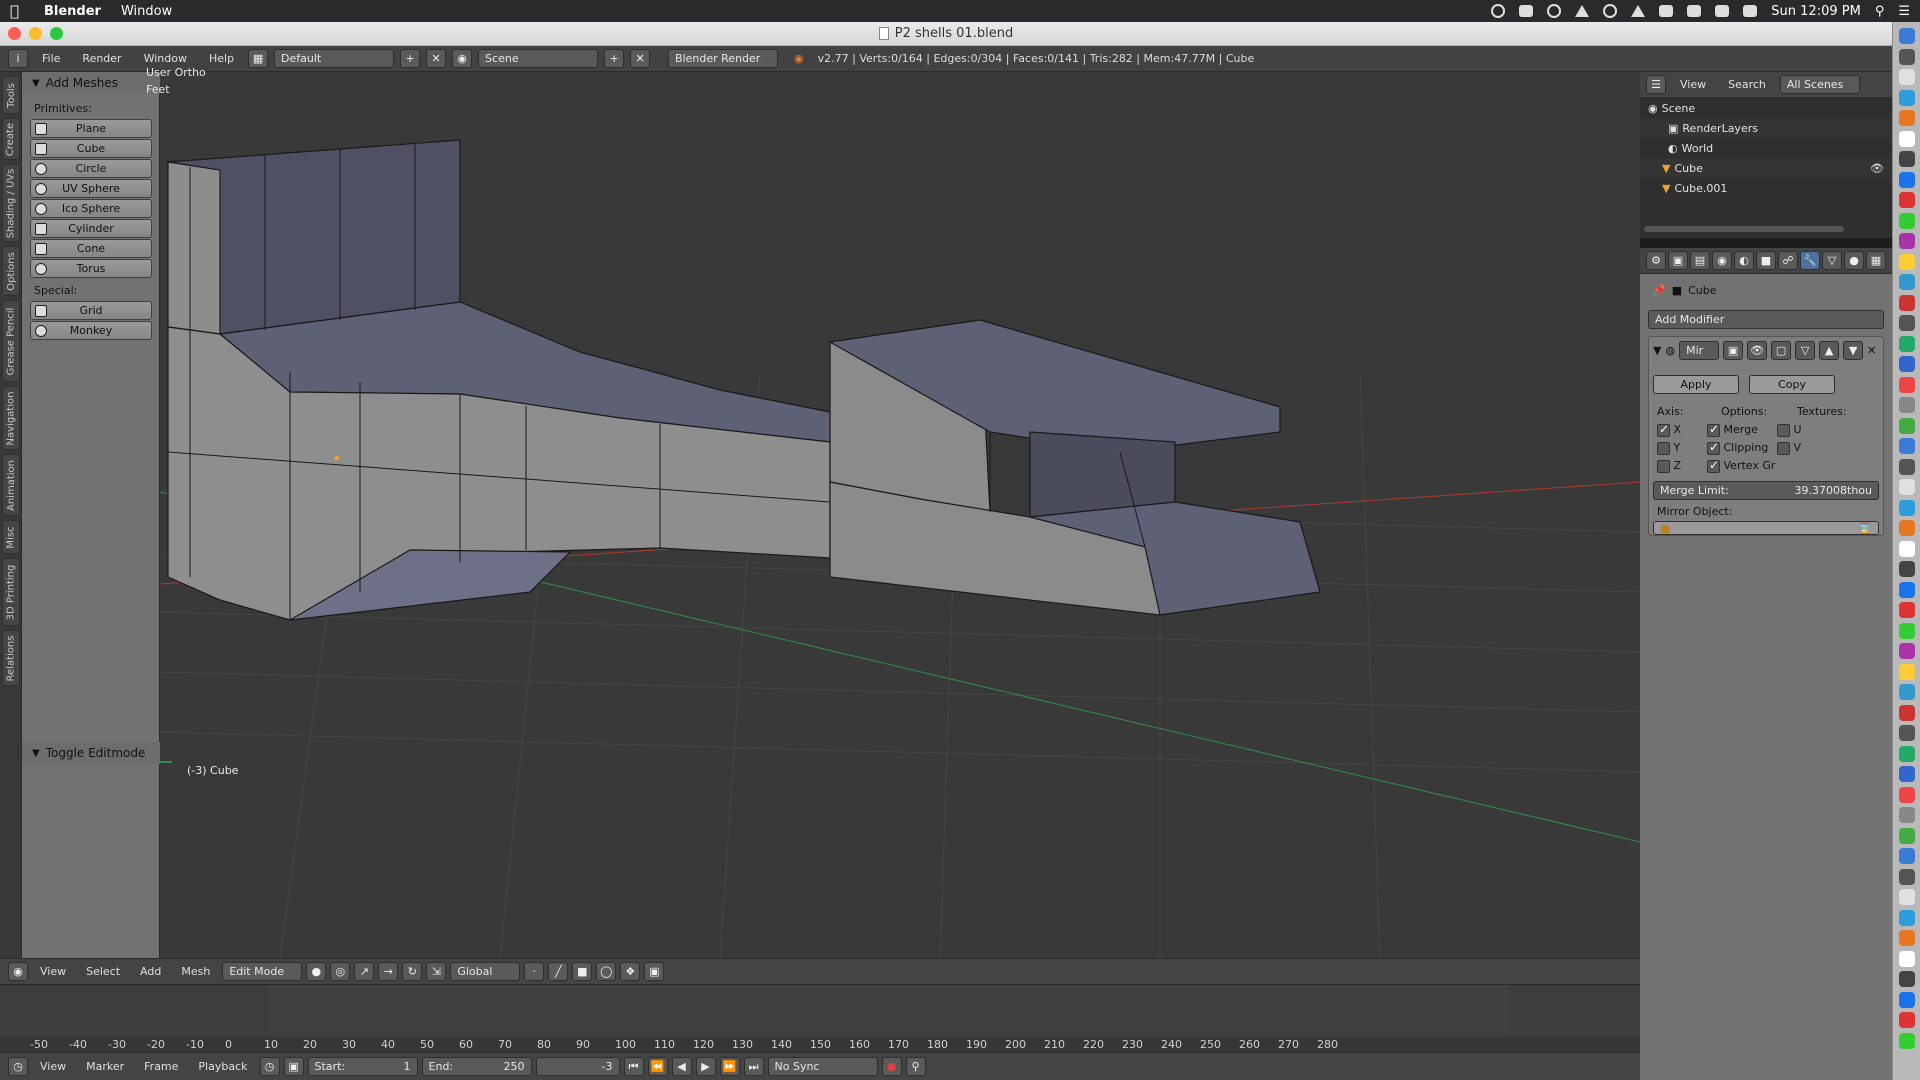  What do you see at coordinates (1733, 350) in the screenshot?
I see `render-toggle-icon: ▣` at bounding box center [1733, 350].